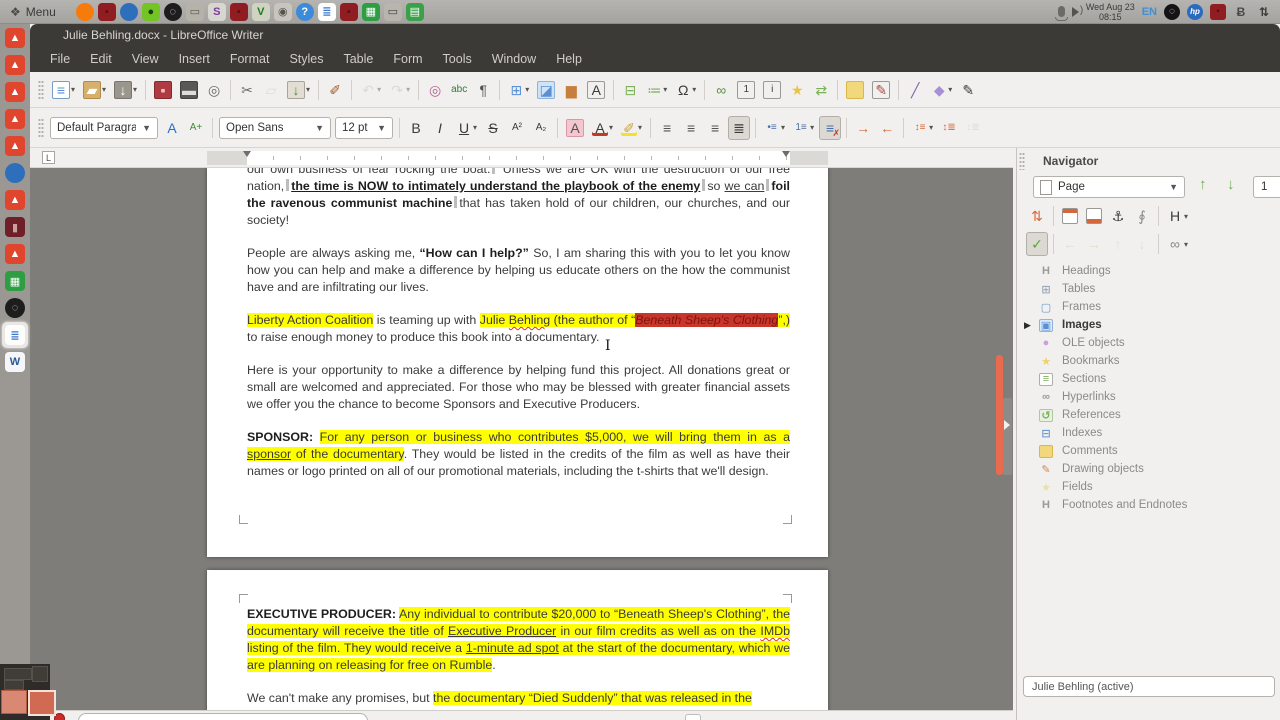 Image resolution: width=1280 pixels, height=720 pixels. Describe the element at coordinates (1109, 187) in the screenshot. I see `navigate-by-combo: Page ▼` at that location.